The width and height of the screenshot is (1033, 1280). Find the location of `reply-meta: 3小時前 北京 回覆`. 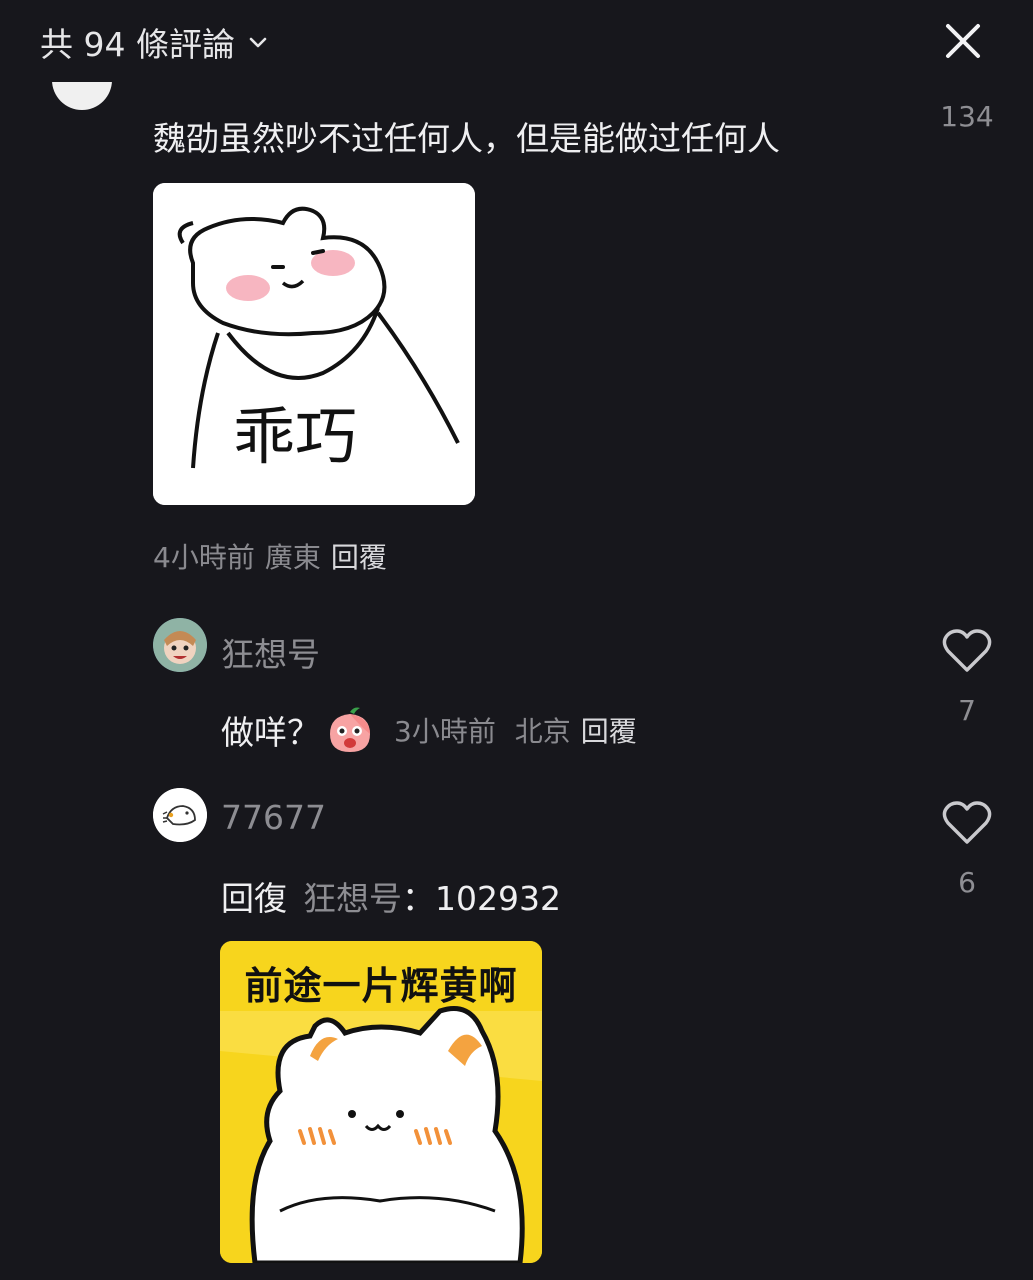

reply-meta: 3小時前 北京 回覆 is located at coordinates (515, 730).